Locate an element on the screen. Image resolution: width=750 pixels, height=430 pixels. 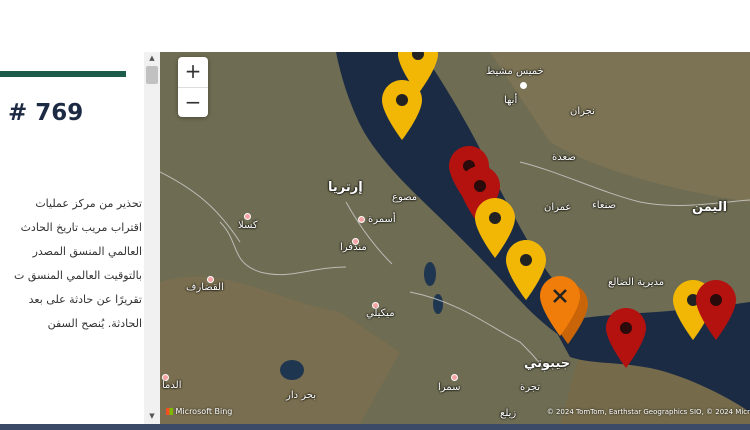
map-label-eritrea: إرتريا is located at coordinates (345, 187).